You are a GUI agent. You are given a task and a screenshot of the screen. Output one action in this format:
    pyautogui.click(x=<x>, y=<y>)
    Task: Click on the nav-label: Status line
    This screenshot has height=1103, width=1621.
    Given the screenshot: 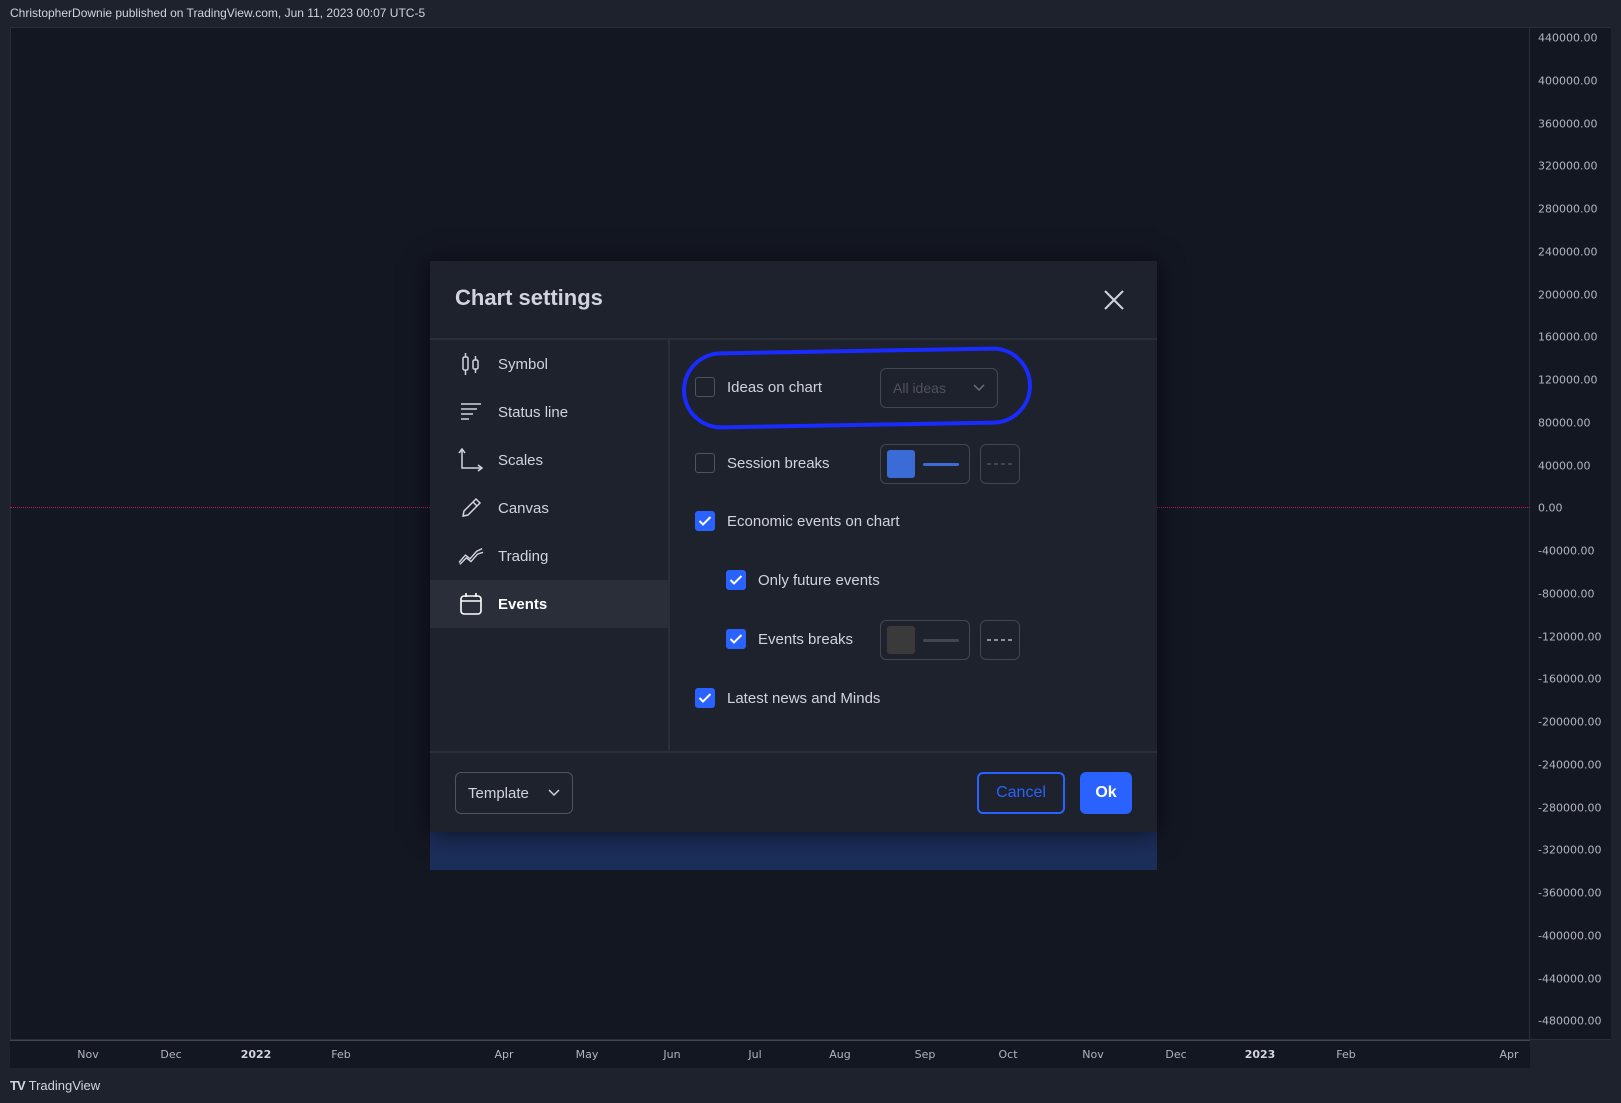 What is the action you would take?
    pyautogui.click(x=533, y=412)
    